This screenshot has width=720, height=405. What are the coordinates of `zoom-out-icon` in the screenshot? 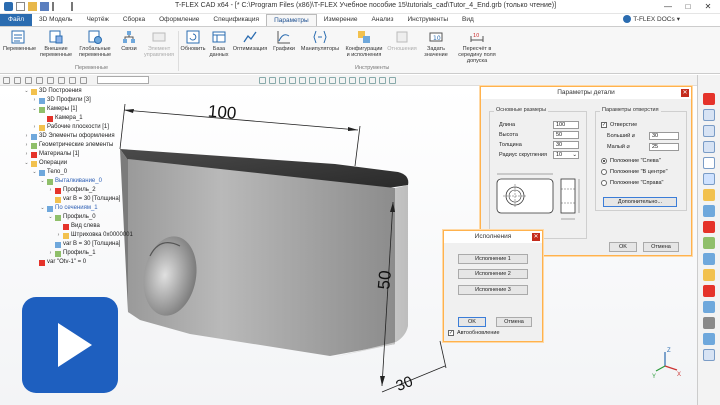 It's located at (709, 131).